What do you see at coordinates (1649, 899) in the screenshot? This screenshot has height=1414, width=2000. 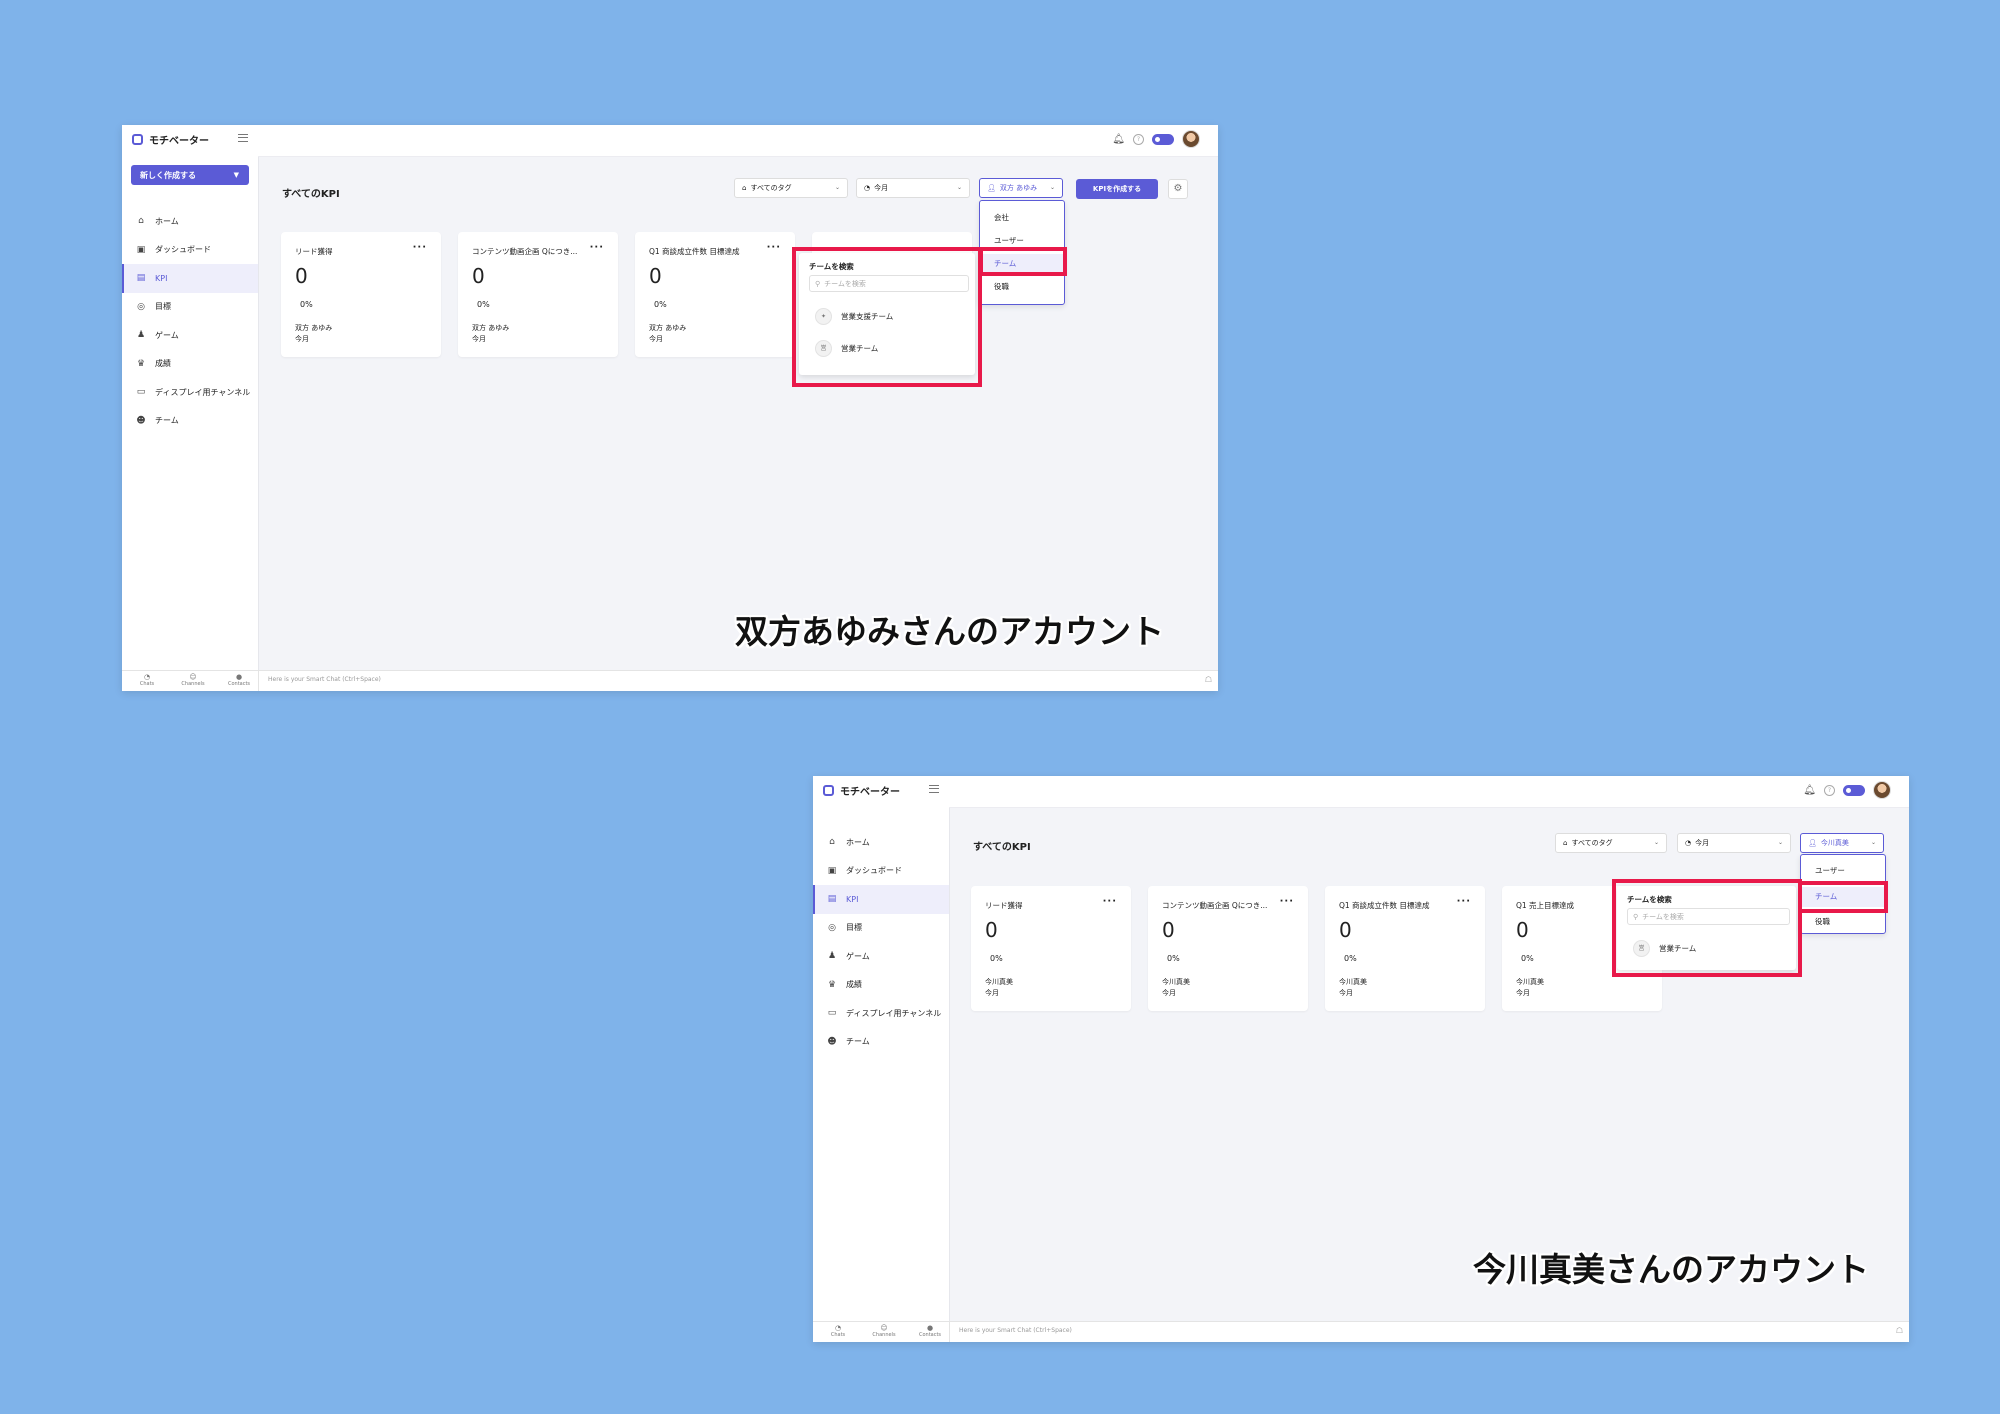 I see `team-search-title: チームを検索` at bounding box center [1649, 899].